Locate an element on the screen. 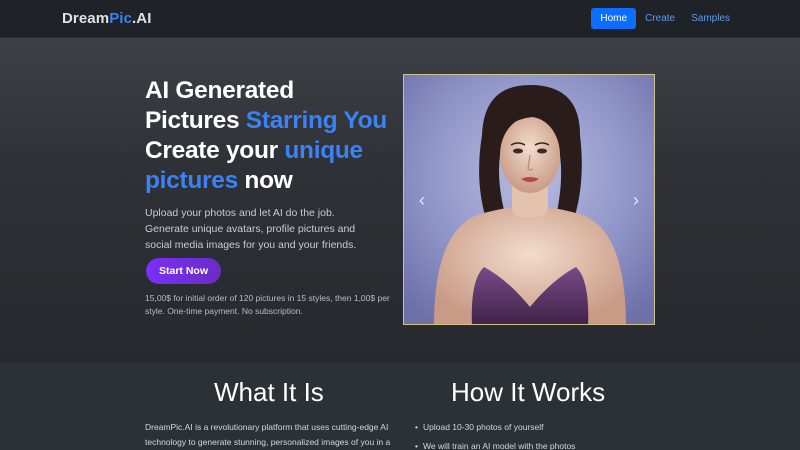  nav-home-link: Home is located at coordinates (614, 18).